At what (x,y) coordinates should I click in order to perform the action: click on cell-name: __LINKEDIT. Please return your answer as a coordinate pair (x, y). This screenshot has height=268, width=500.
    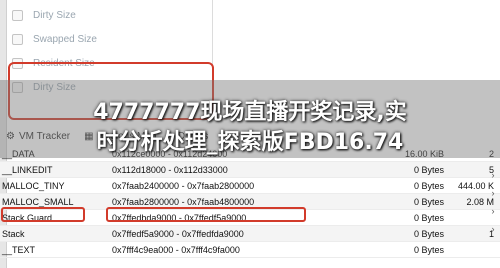
    Looking at the image, I should click on (27, 169).